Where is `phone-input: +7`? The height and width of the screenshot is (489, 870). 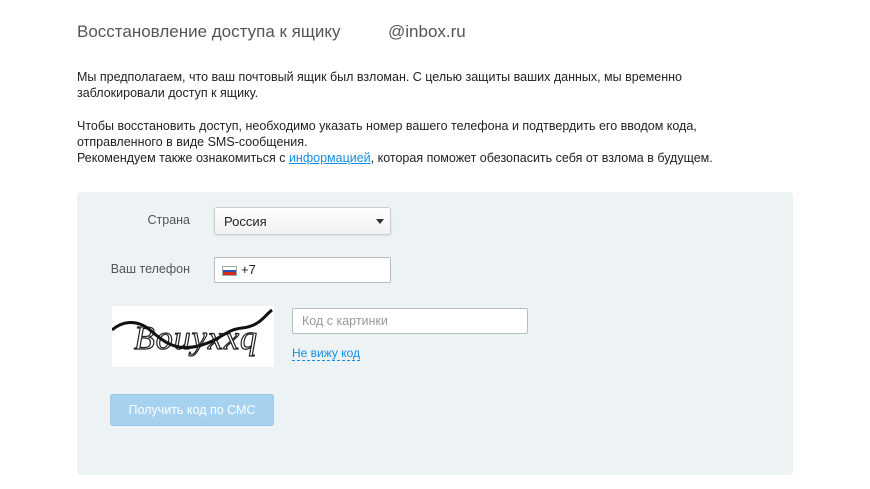
phone-input: +7 is located at coordinates (302, 270).